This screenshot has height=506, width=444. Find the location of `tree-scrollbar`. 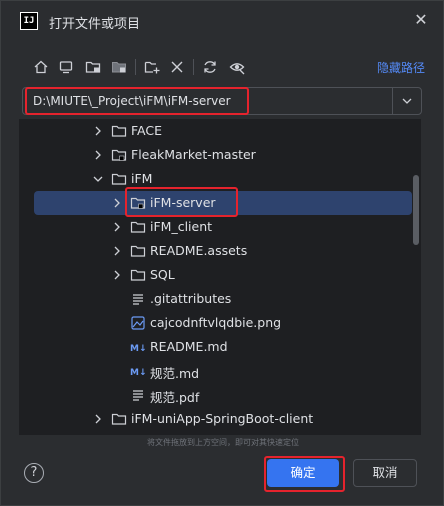

tree-scrollbar is located at coordinates (416, 210).